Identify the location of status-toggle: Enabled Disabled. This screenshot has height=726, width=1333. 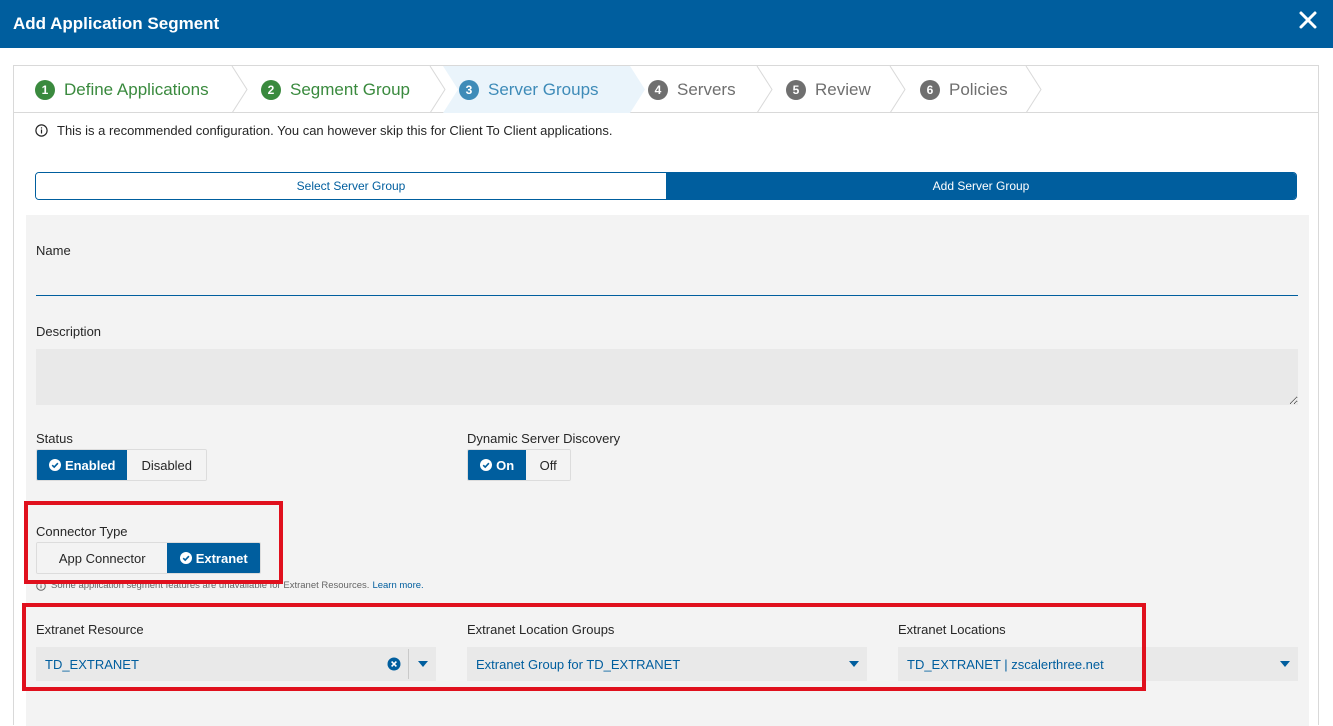
(121, 465).